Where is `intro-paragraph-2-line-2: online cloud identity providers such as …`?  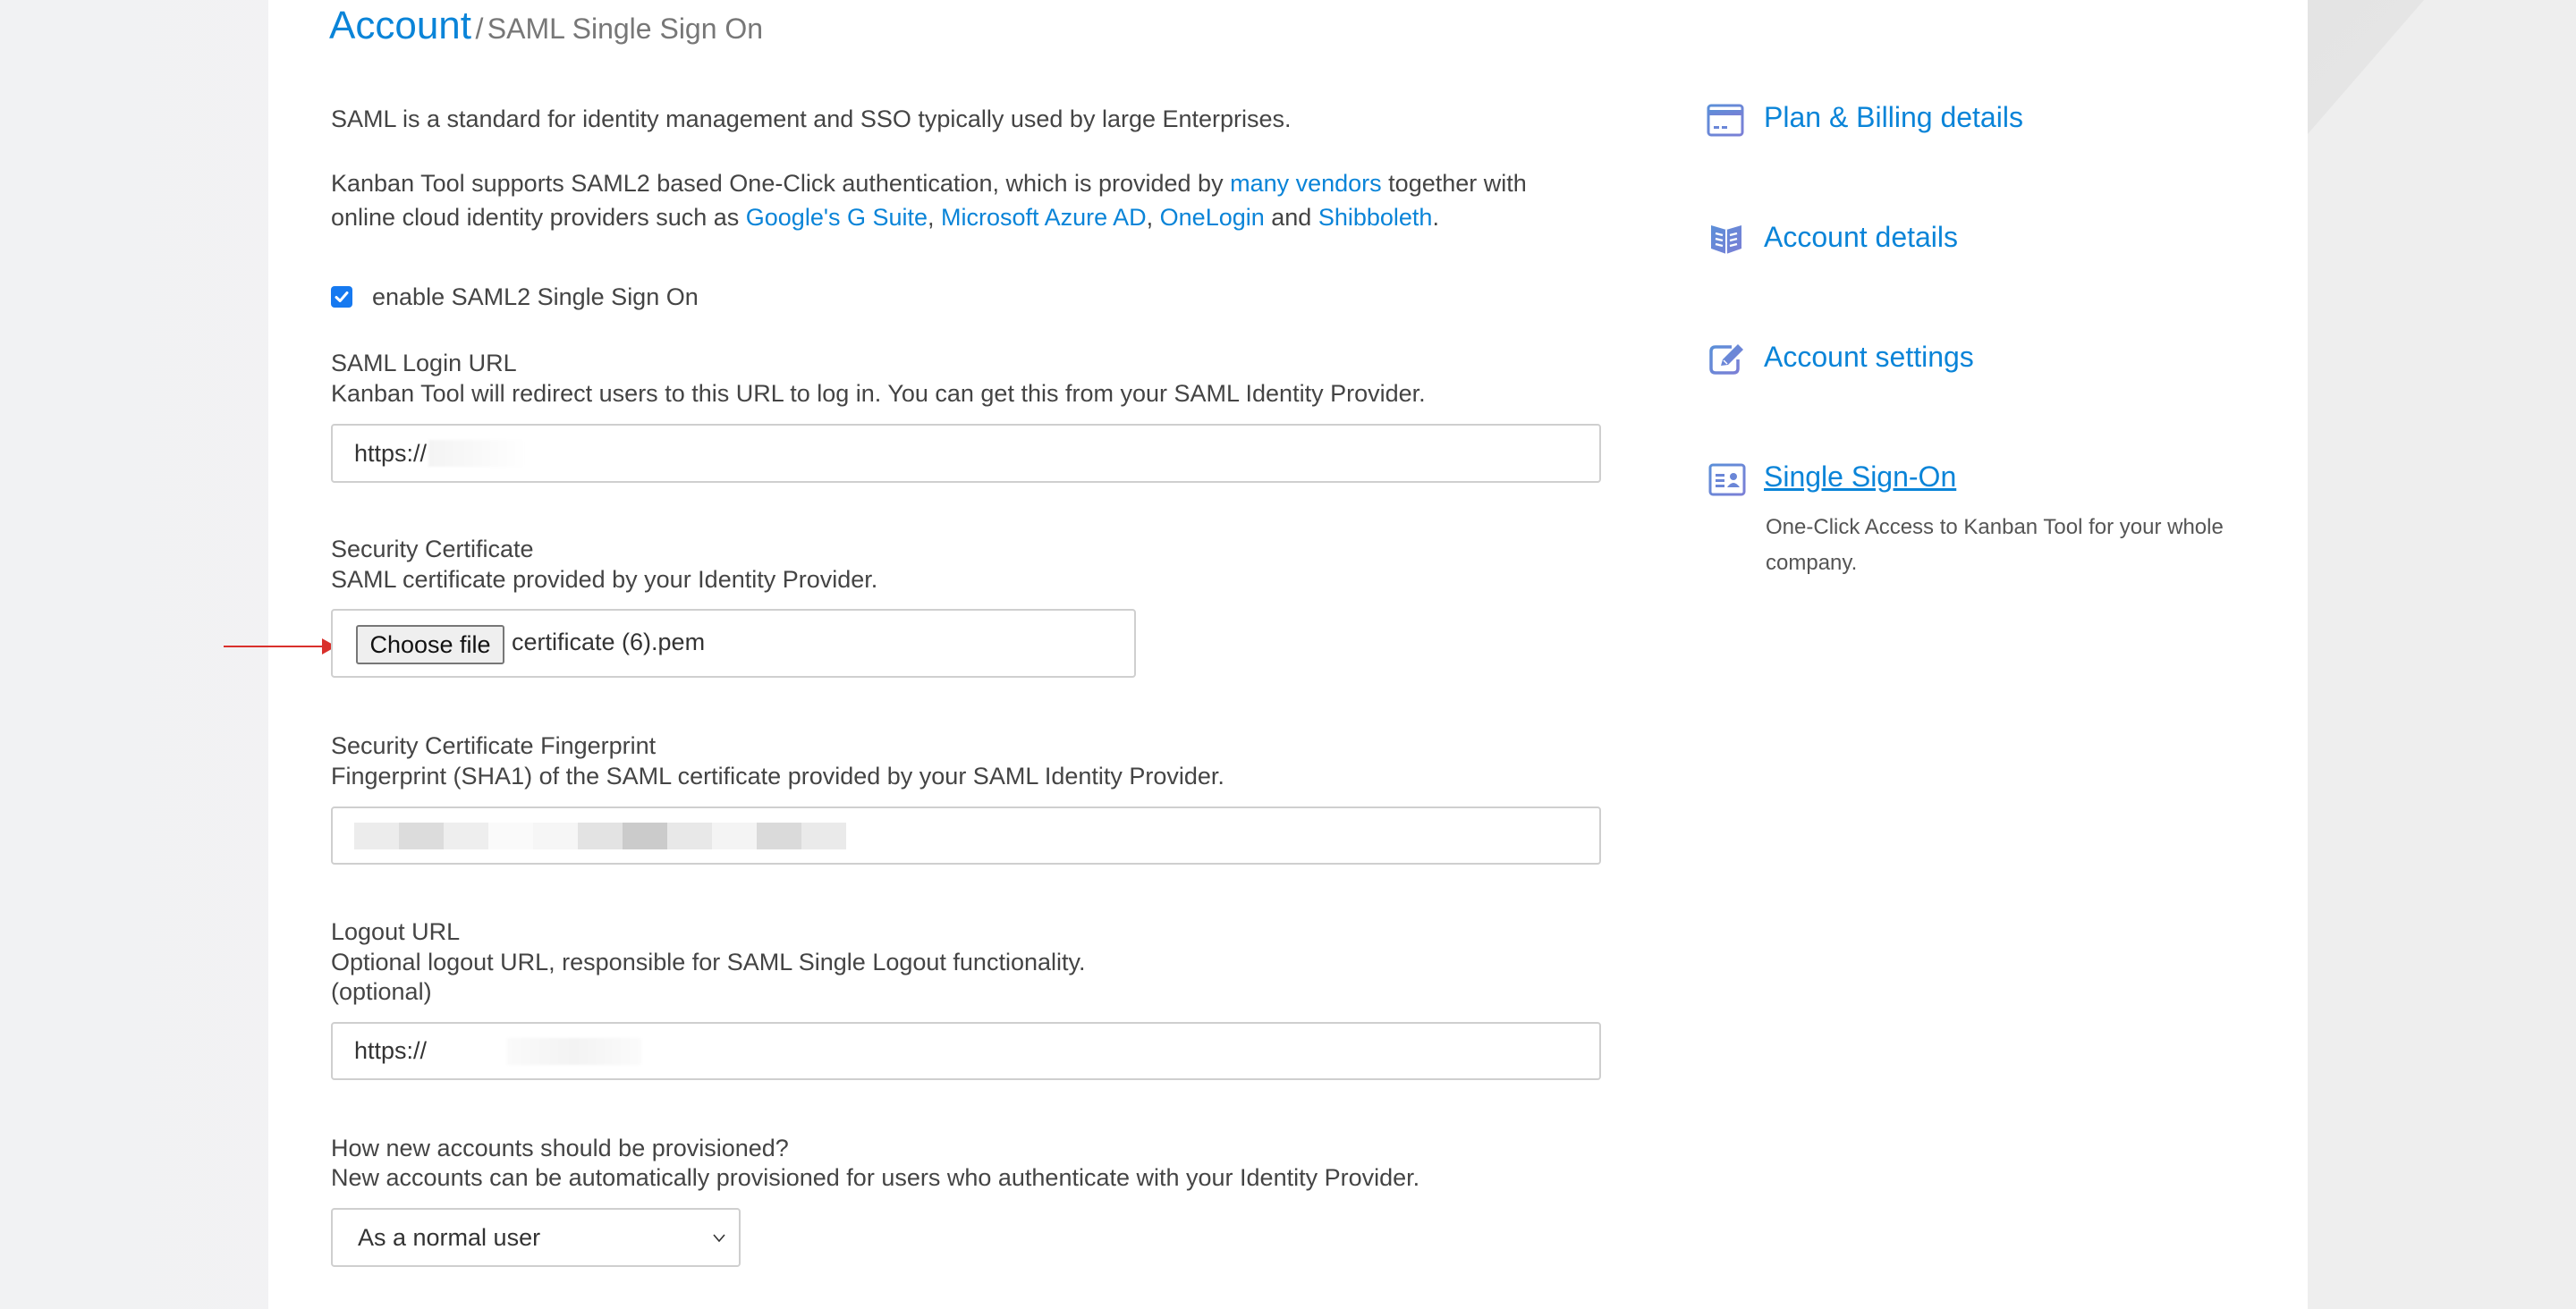 intro-paragraph-2-line-2: online cloud identity providers such as … is located at coordinates (885, 217).